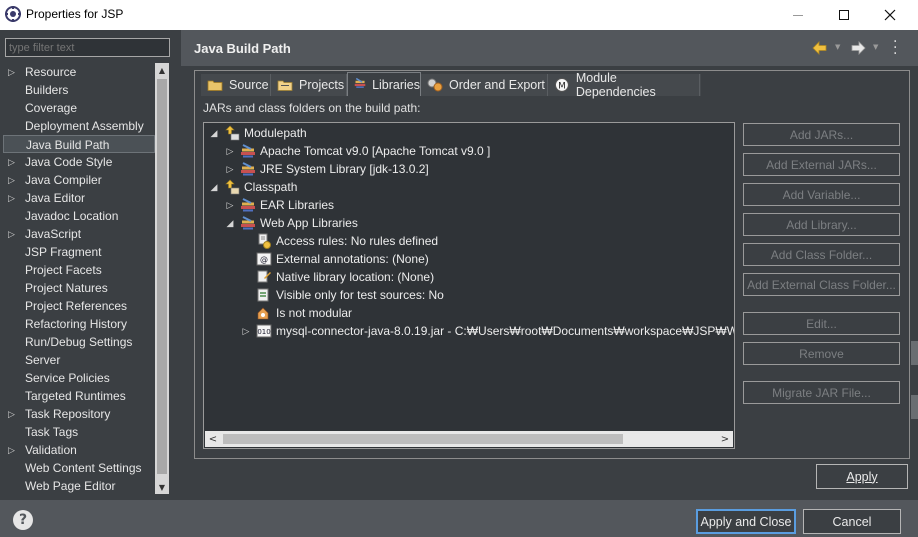 This screenshot has height=537, width=918. What do you see at coordinates (890, 15) in the screenshot?
I see `close-button` at bounding box center [890, 15].